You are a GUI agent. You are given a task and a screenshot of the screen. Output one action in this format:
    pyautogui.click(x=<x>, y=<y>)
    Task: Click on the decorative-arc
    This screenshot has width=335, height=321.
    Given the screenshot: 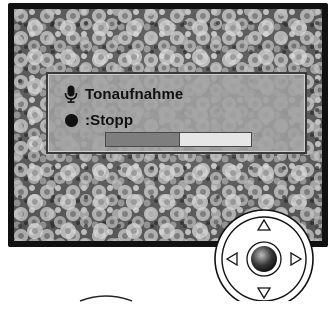 What is the action you would take?
    pyautogui.click(x=106, y=298)
    